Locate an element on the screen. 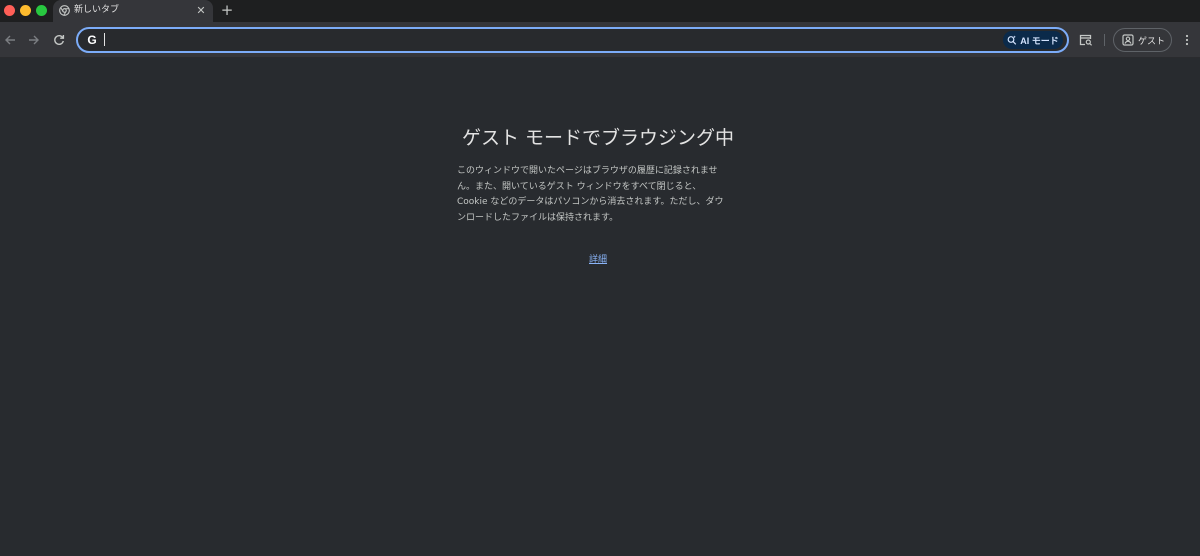 The height and width of the screenshot is (556, 1200). tab-search-icon is located at coordinates (1086, 40).